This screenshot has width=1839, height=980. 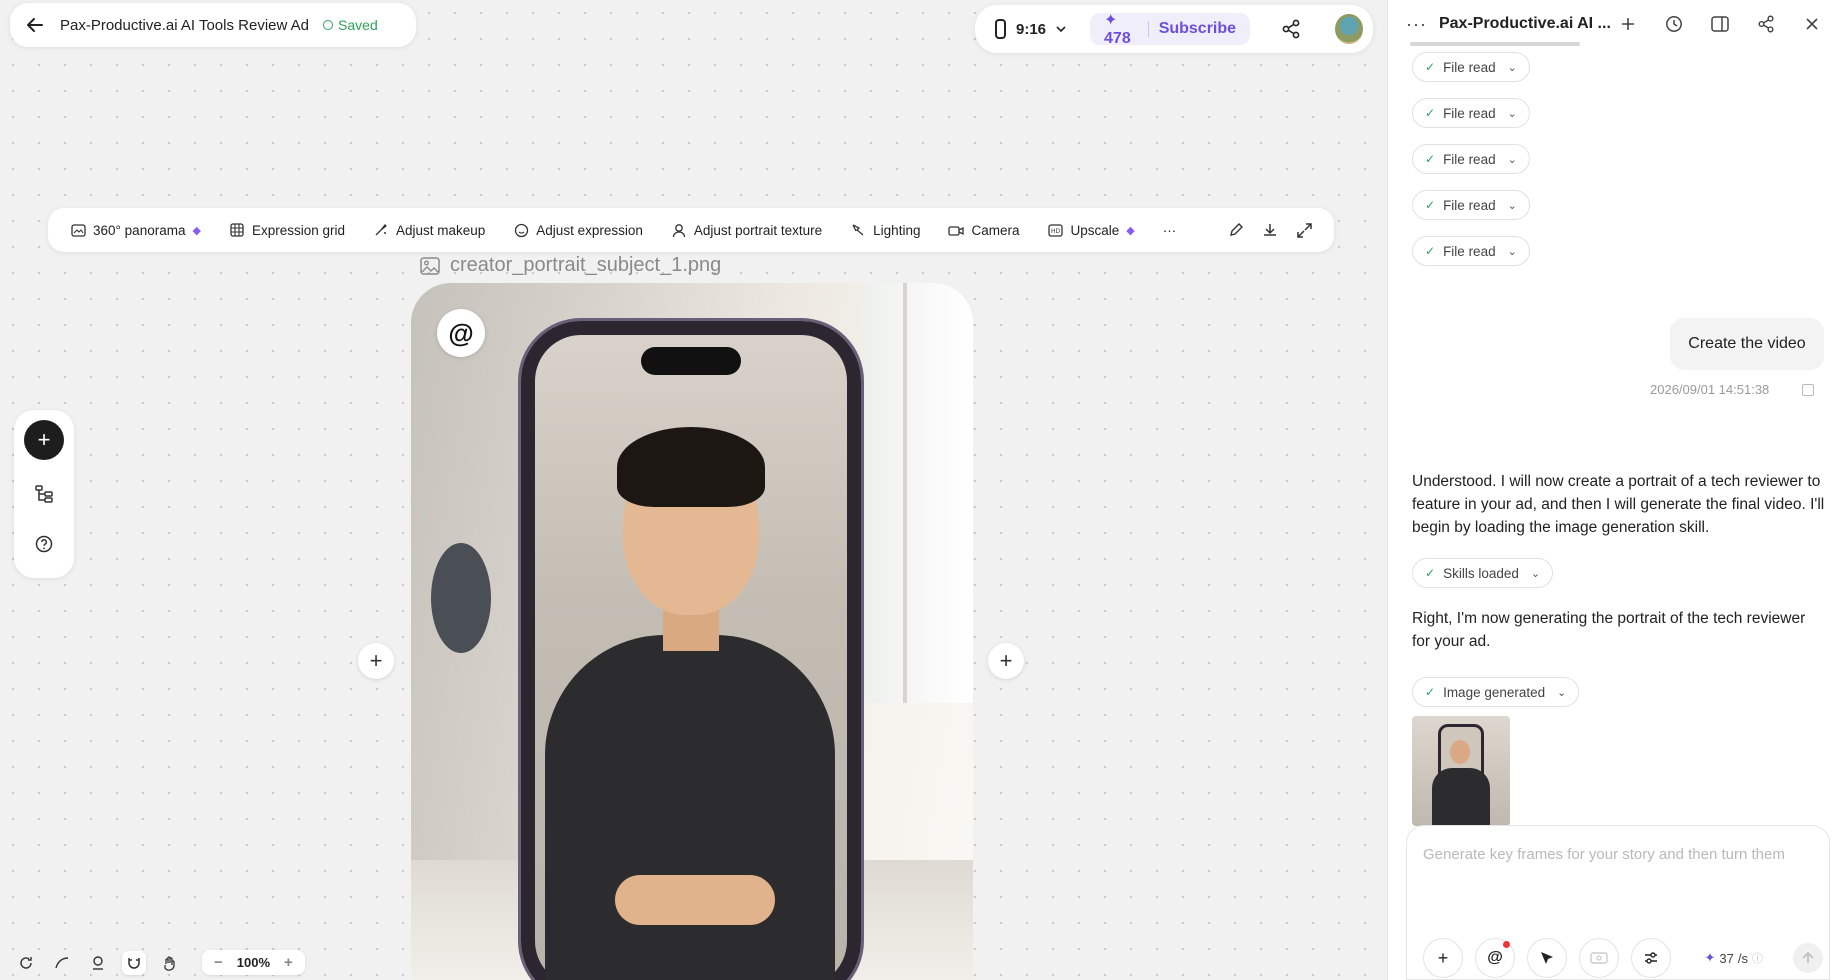 I want to click on hand-icon, so click(x=169, y=963).